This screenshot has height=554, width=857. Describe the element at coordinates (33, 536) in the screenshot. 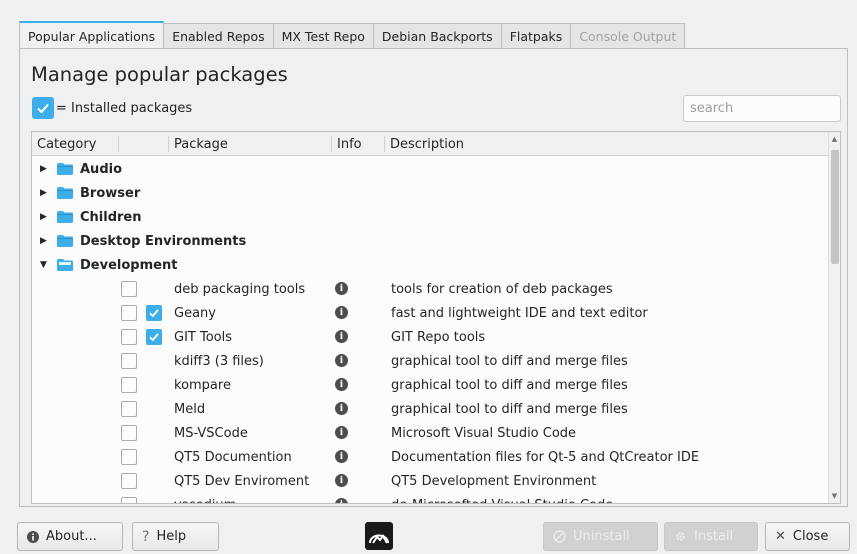

I see `info-icon` at that location.